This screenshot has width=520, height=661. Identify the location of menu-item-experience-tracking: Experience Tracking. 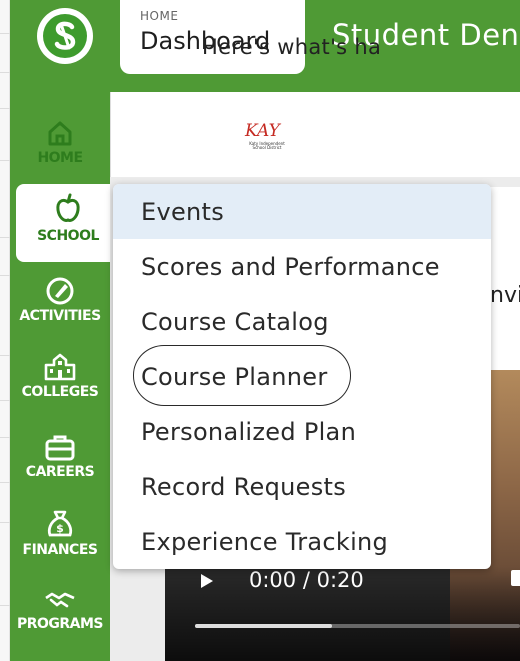
(302, 541).